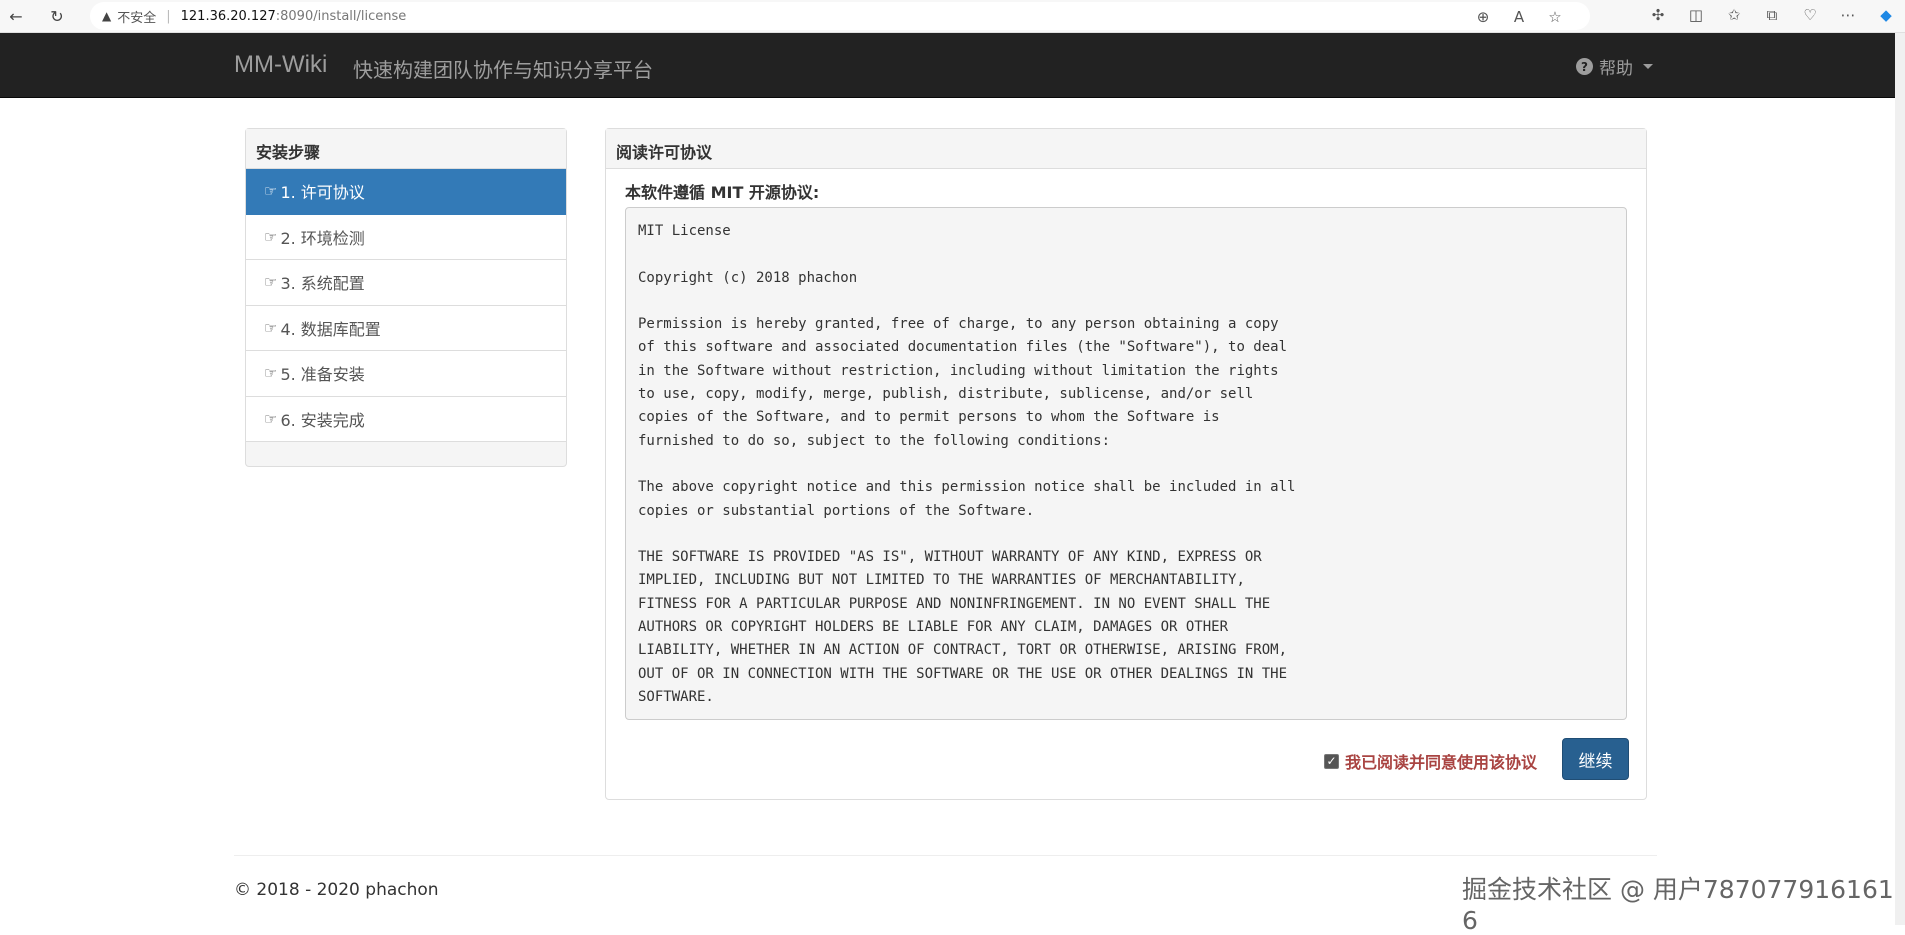 Image resolution: width=1905 pixels, height=935 pixels. Describe the element at coordinates (322, 375) in the screenshot. I see `step-label: 5. 准备安装` at that location.